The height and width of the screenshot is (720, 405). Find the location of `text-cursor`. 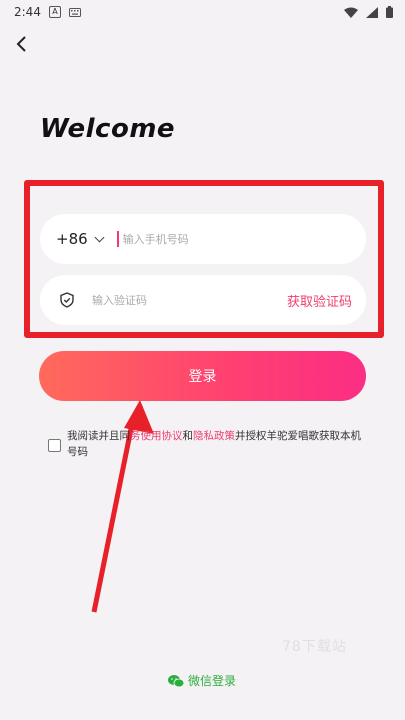

text-cursor is located at coordinates (117, 239).